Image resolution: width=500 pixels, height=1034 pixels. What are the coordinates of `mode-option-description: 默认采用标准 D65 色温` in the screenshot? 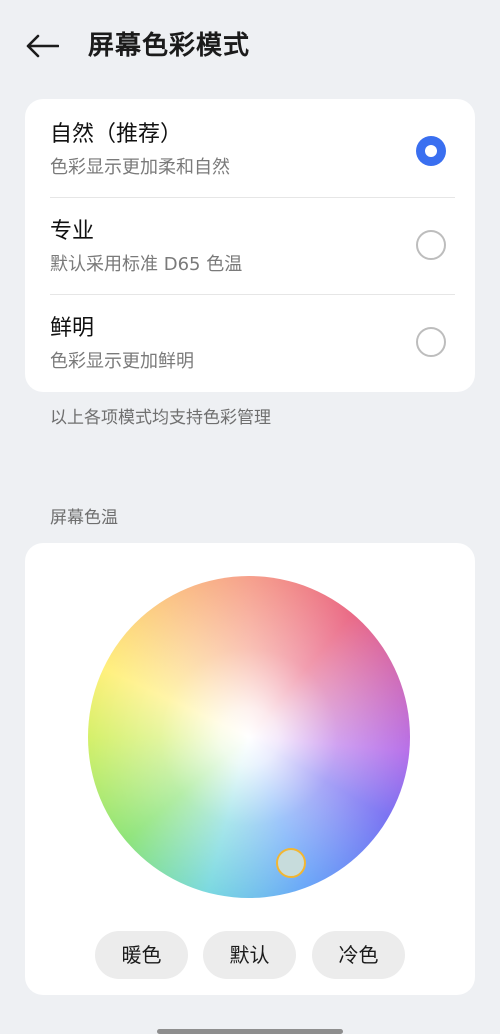 It's located at (146, 264).